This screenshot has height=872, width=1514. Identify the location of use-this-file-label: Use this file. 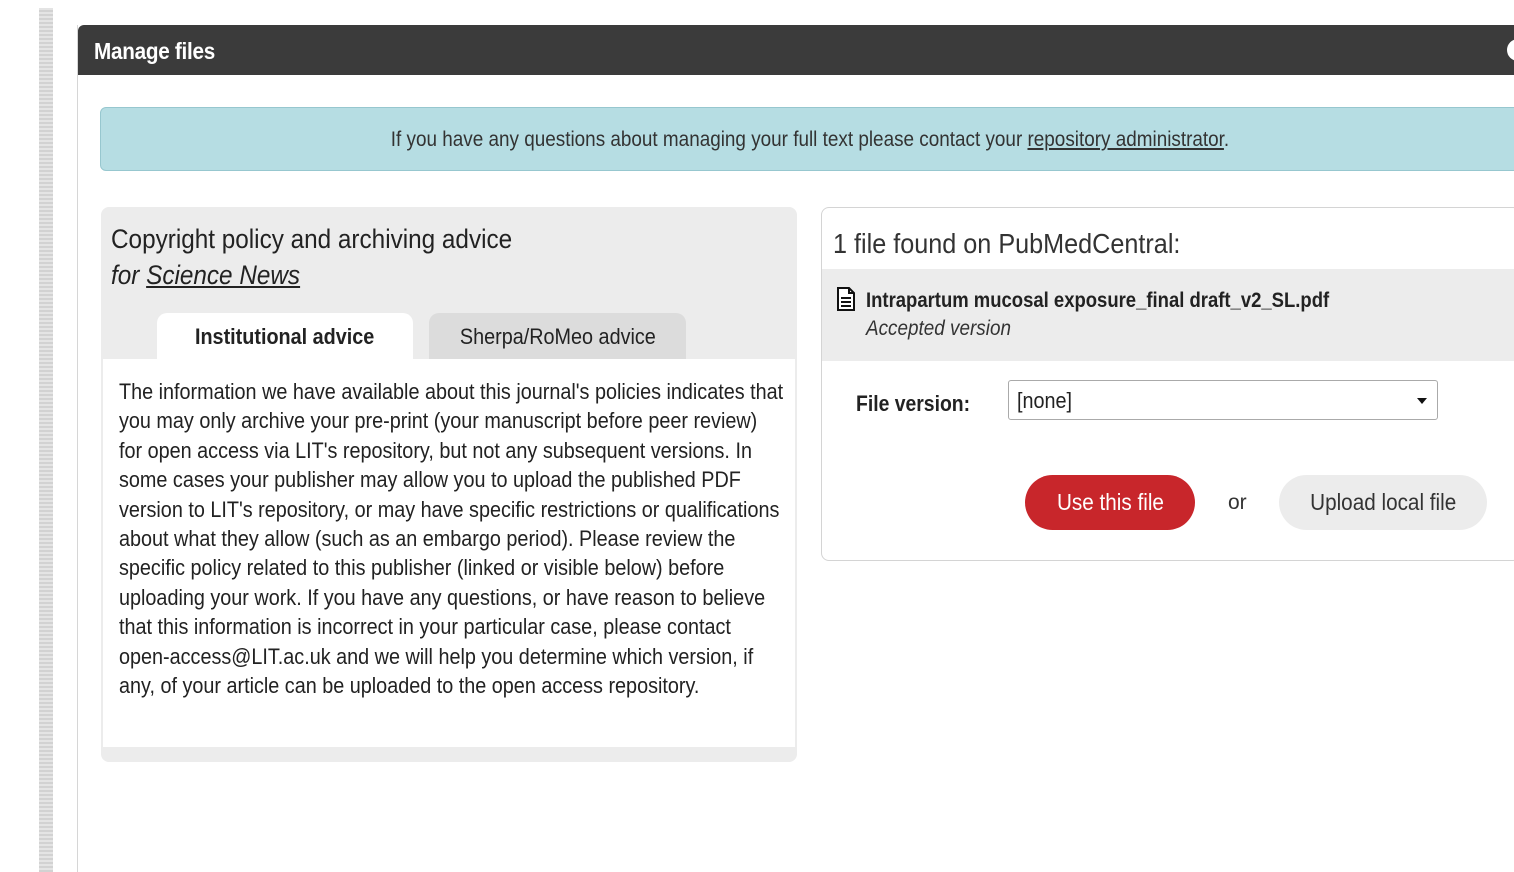
(1110, 502).